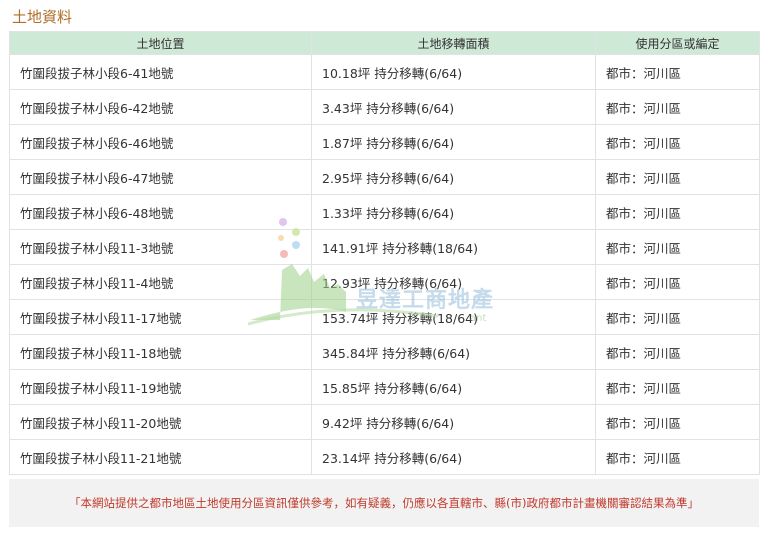  What do you see at coordinates (160, 247) in the screenshot?
I see `cell-location: 竹圍段拔子林小段11-3地號` at bounding box center [160, 247].